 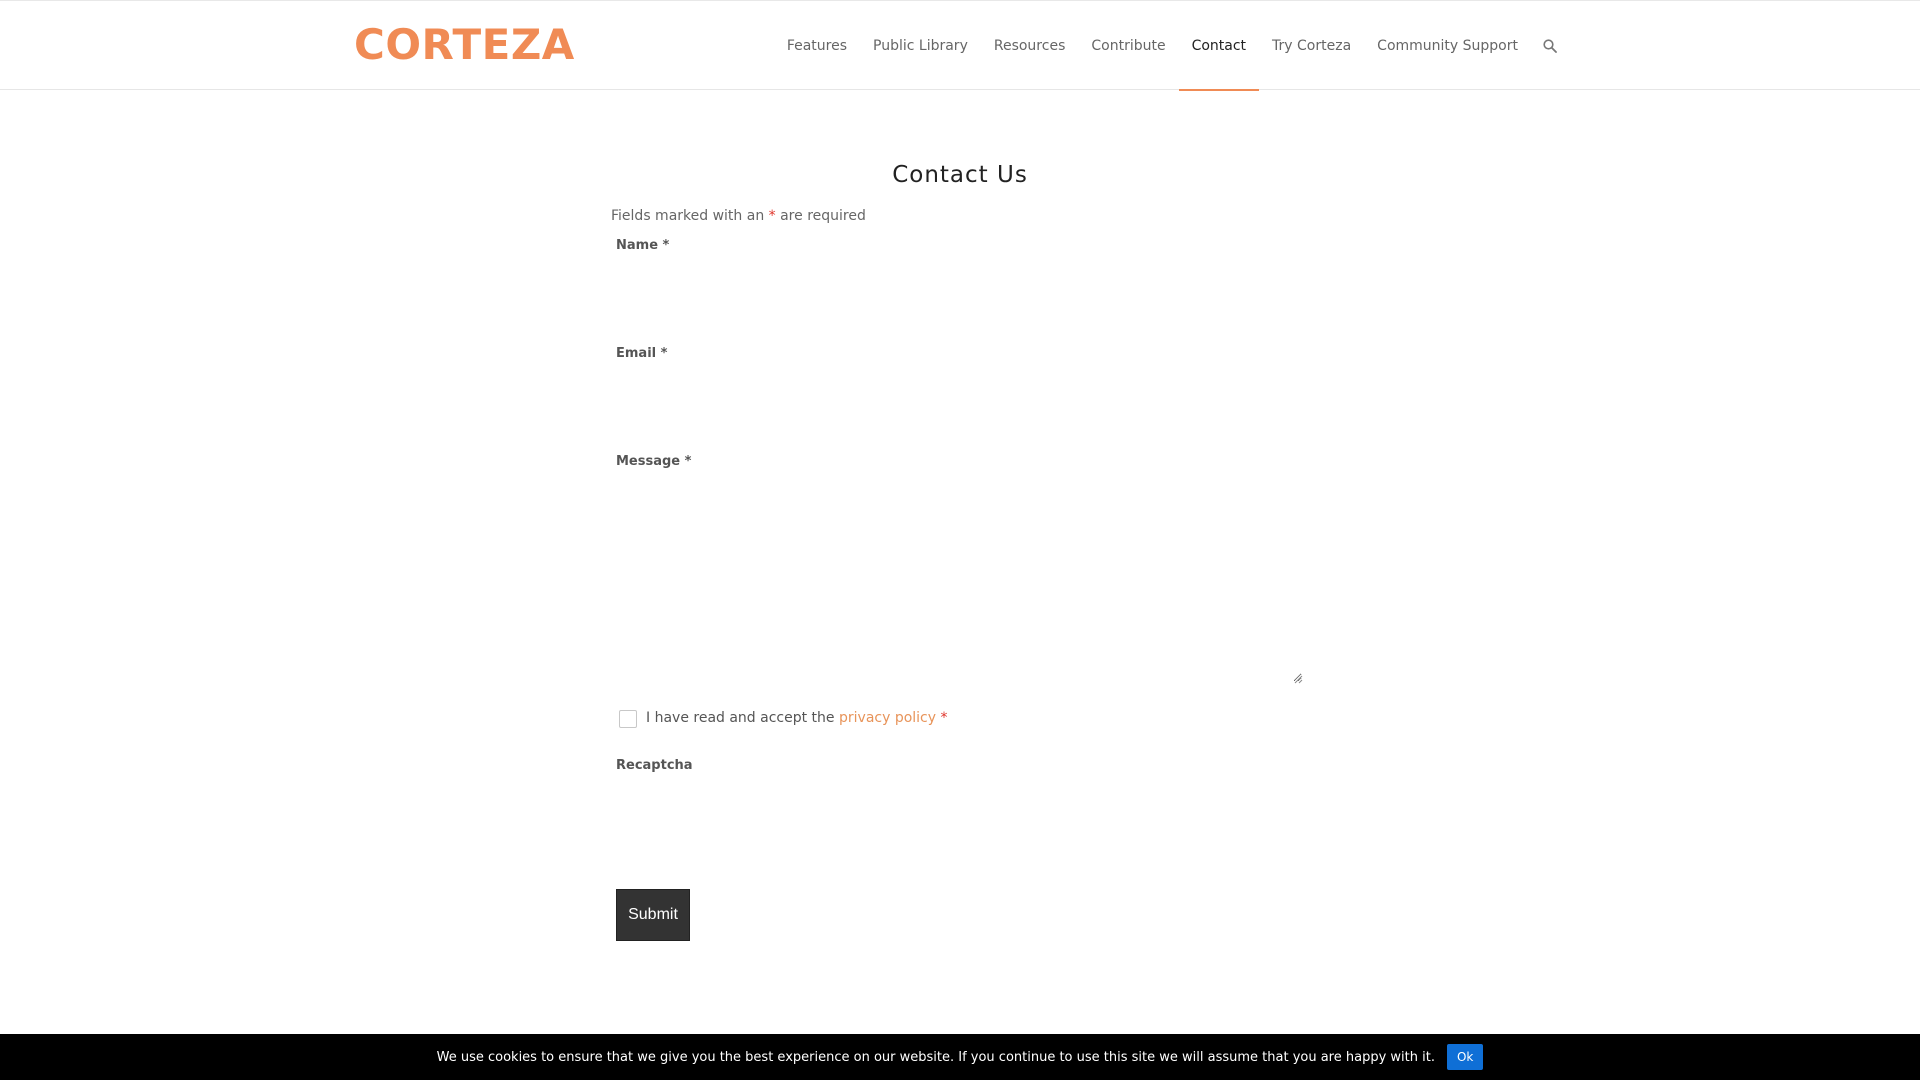 What do you see at coordinates (642, 353) in the screenshot?
I see `email-label: Email *` at bounding box center [642, 353].